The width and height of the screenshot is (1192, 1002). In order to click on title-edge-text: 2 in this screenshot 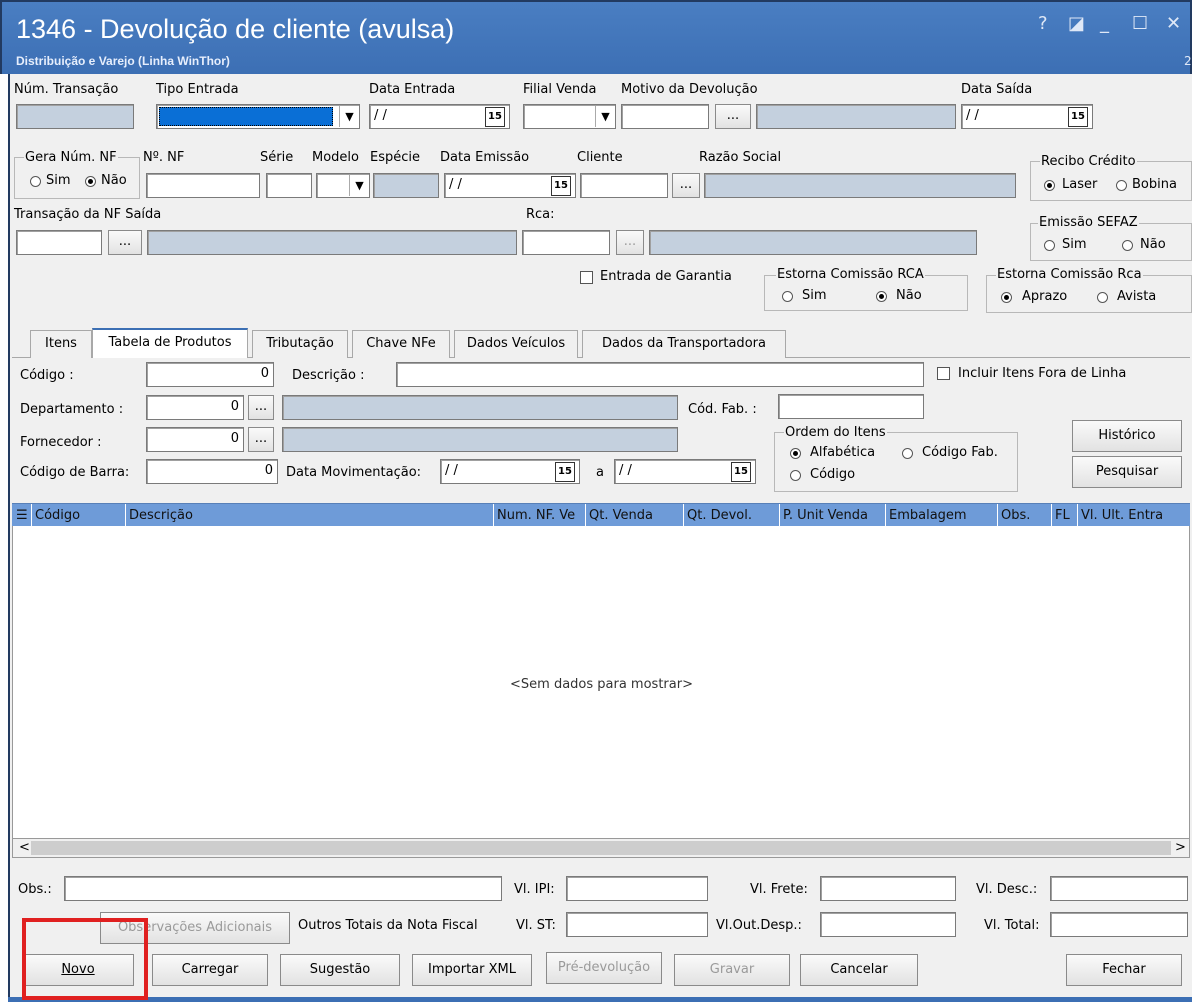, I will do `click(1188, 61)`.